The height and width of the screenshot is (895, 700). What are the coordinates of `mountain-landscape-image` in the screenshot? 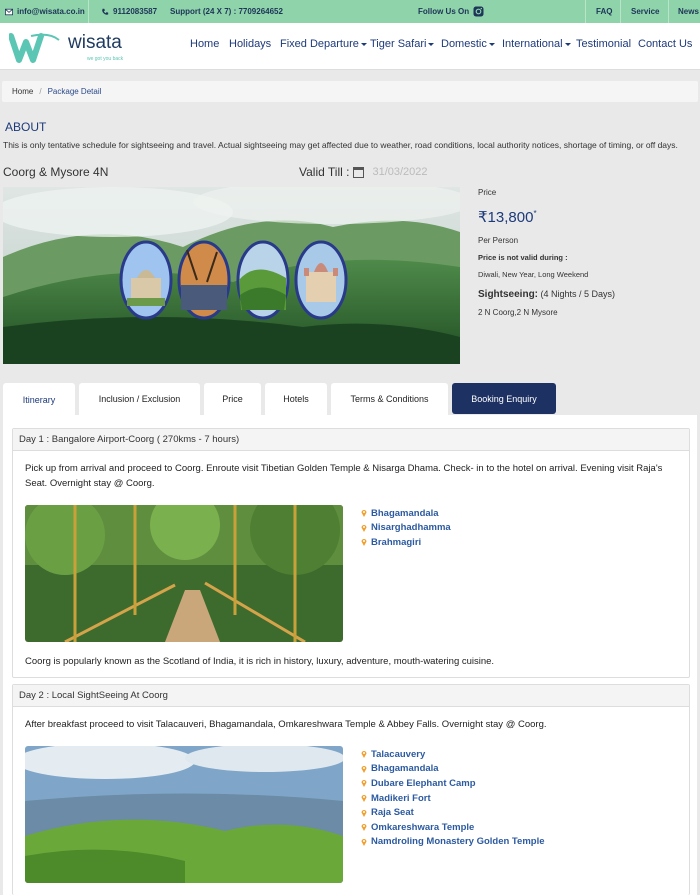 It's located at (231, 275).